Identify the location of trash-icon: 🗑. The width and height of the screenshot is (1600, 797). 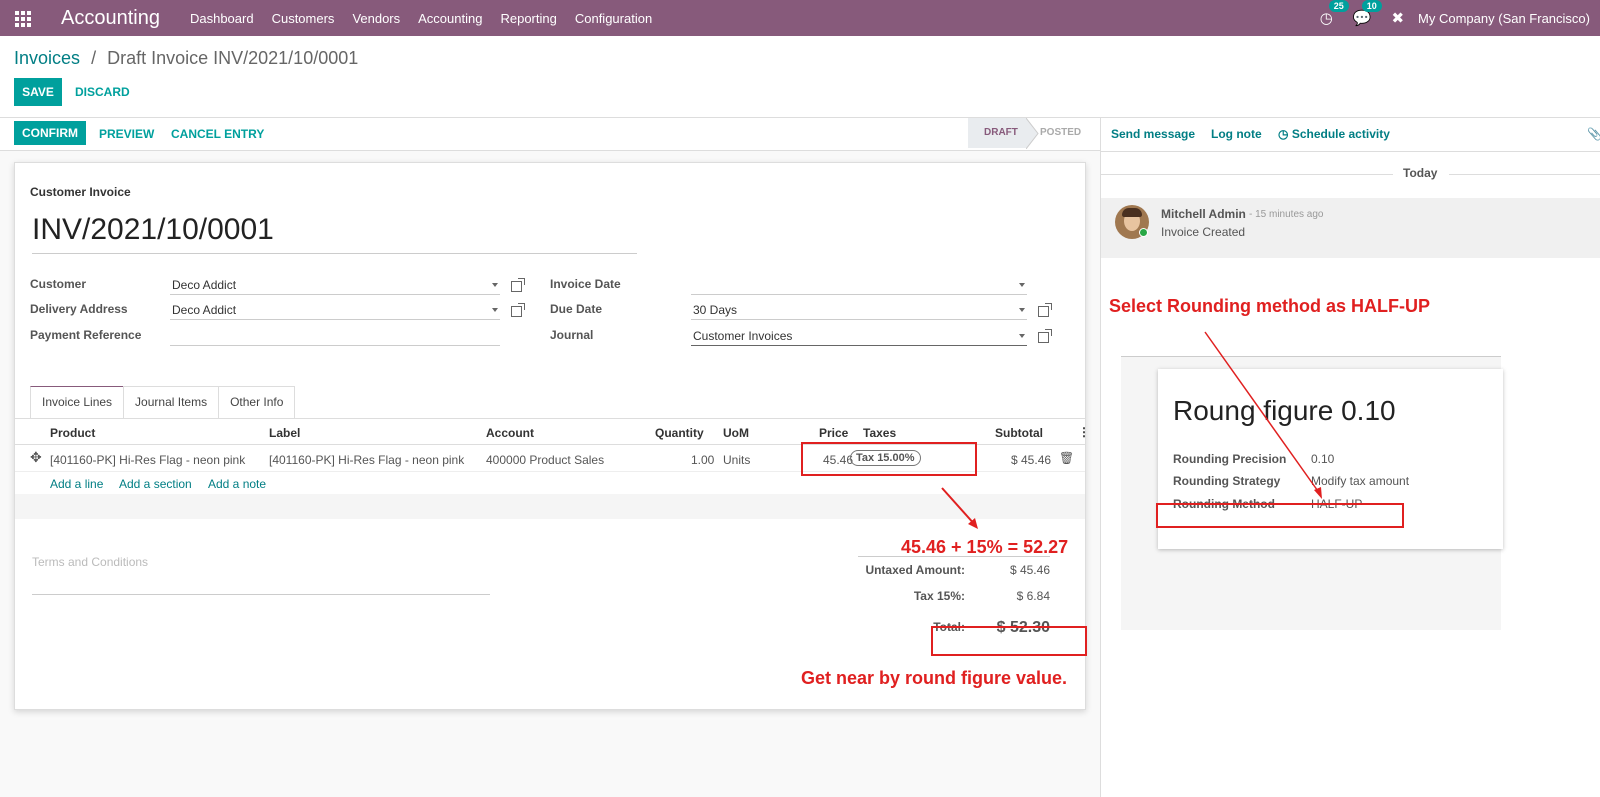
(1066, 458).